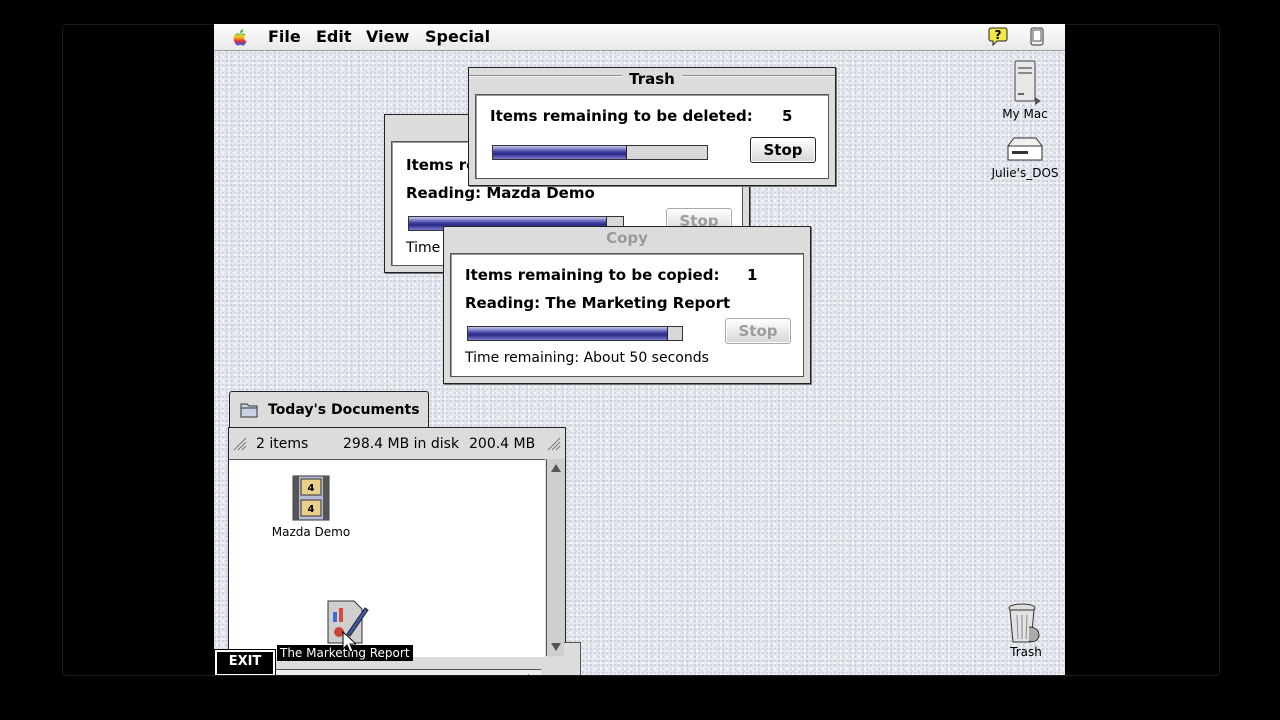 This screenshot has width=1280, height=720. What do you see at coordinates (387, 37) in the screenshot?
I see `menu-view: View` at bounding box center [387, 37].